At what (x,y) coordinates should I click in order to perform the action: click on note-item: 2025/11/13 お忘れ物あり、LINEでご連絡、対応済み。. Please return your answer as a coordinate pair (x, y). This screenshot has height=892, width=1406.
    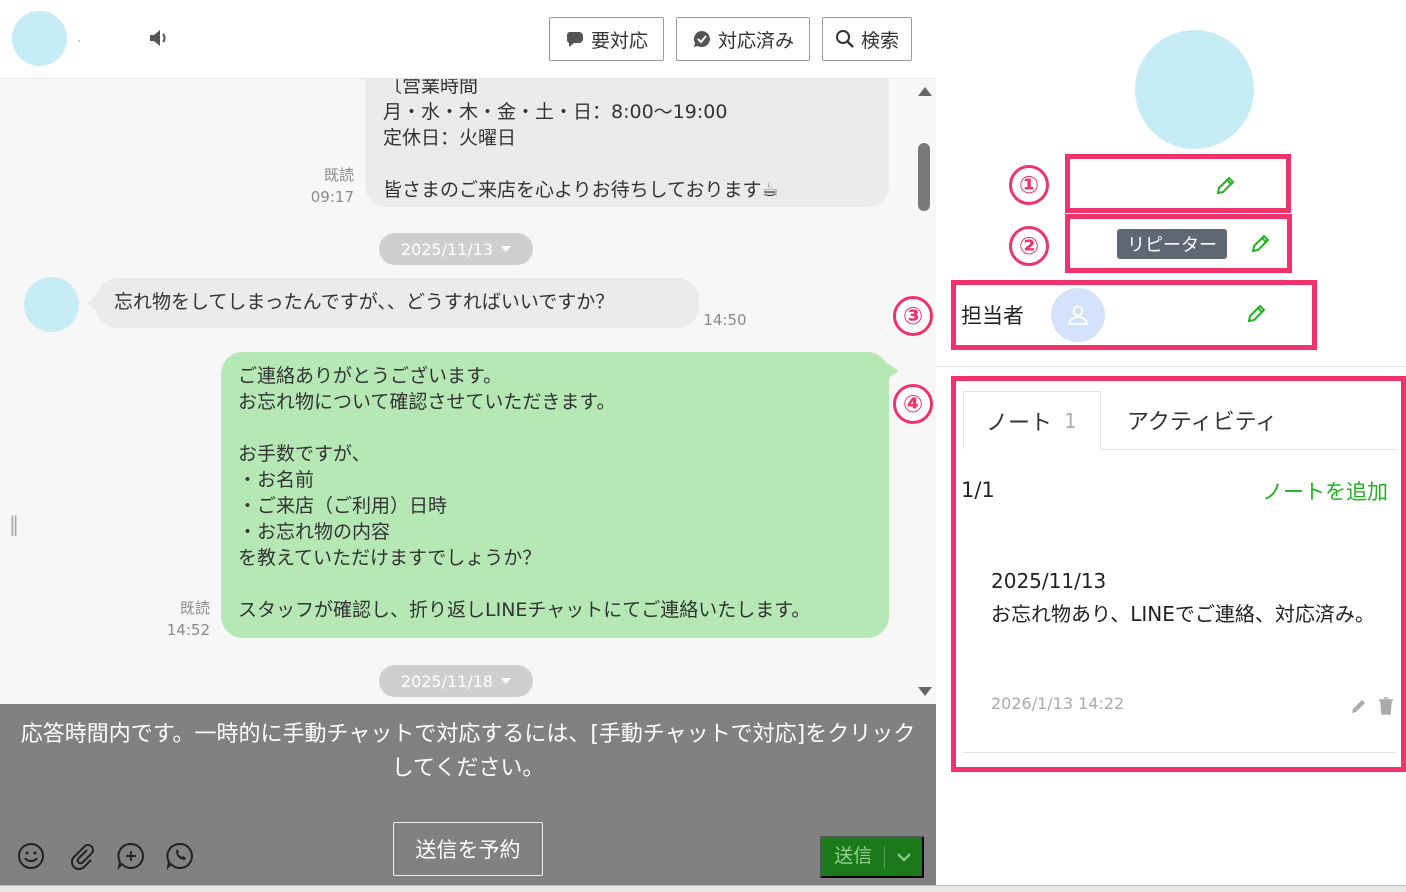
    Looking at the image, I should click on (1188, 598).